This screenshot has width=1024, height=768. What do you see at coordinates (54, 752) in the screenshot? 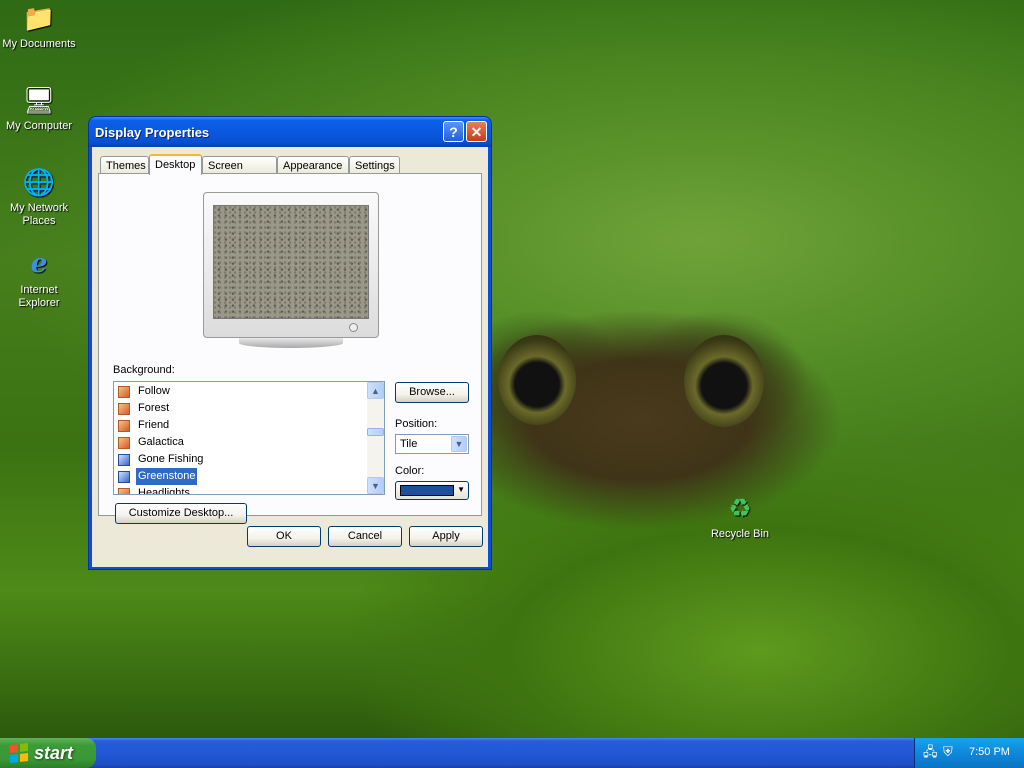
I see `start-label: start` at bounding box center [54, 752].